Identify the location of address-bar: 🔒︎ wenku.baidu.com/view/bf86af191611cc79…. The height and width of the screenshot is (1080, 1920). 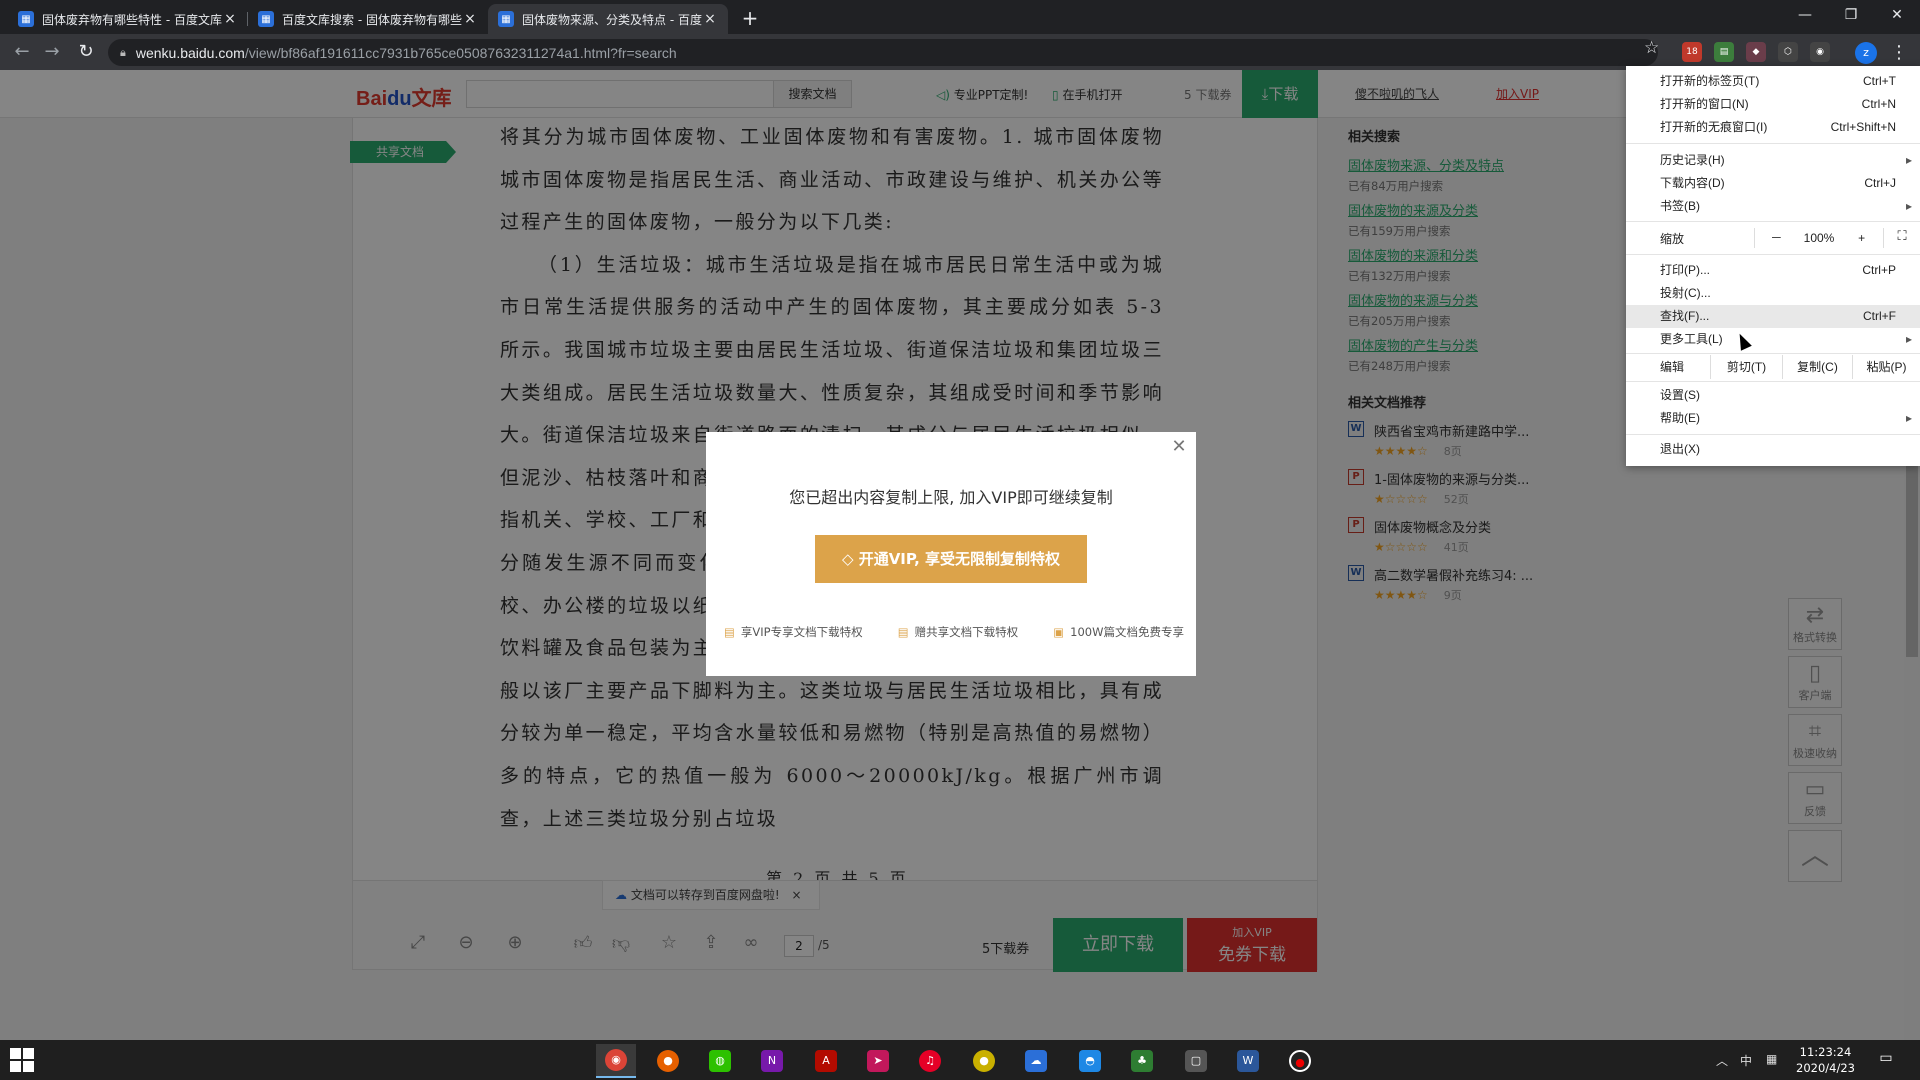
(883, 52).